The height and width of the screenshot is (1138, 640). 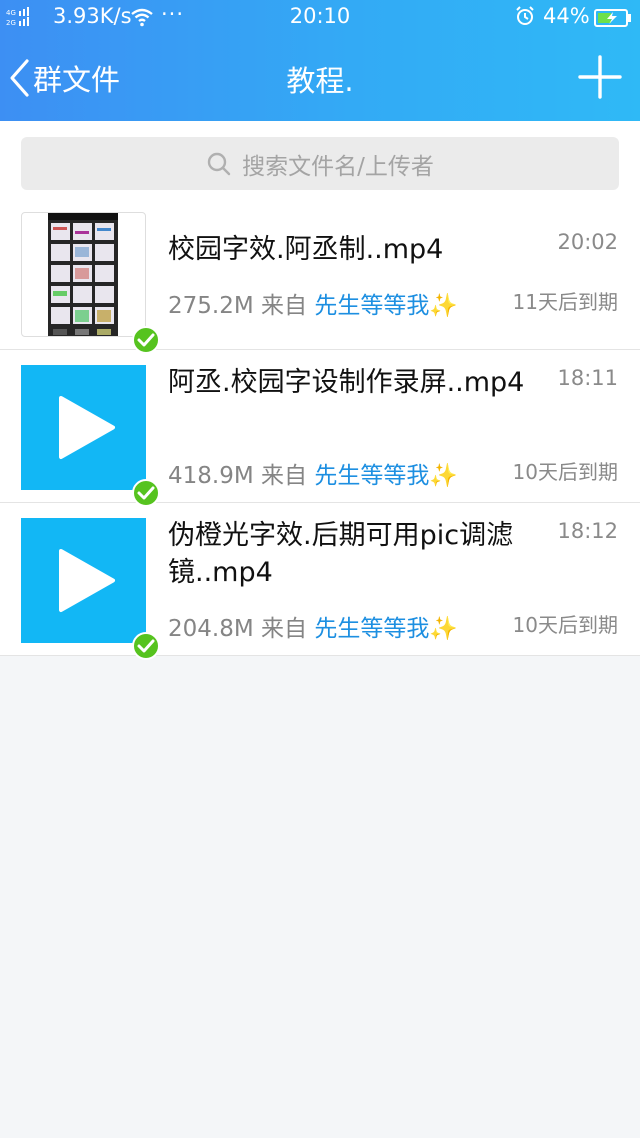 What do you see at coordinates (565, 302) in the screenshot?
I see `expire-text: 11天后到期` at bounding box center [565, 302].